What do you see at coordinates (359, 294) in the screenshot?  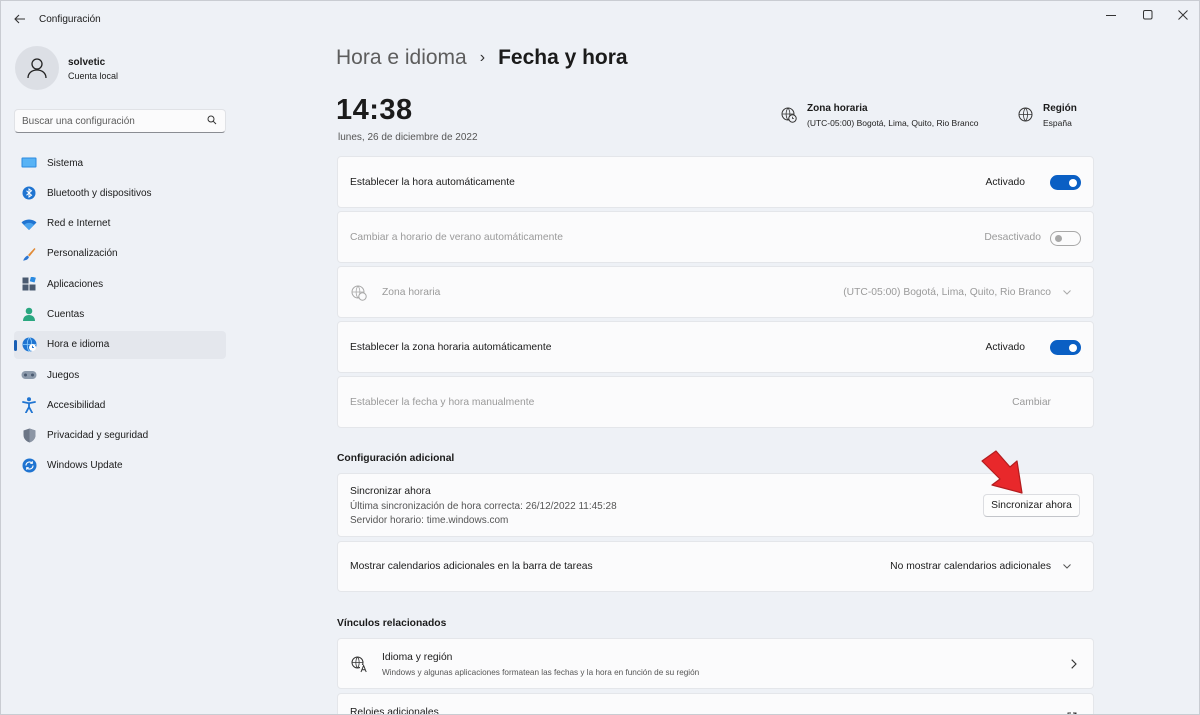 I see `globe-clock-icon` at bounding box center [359, 294].